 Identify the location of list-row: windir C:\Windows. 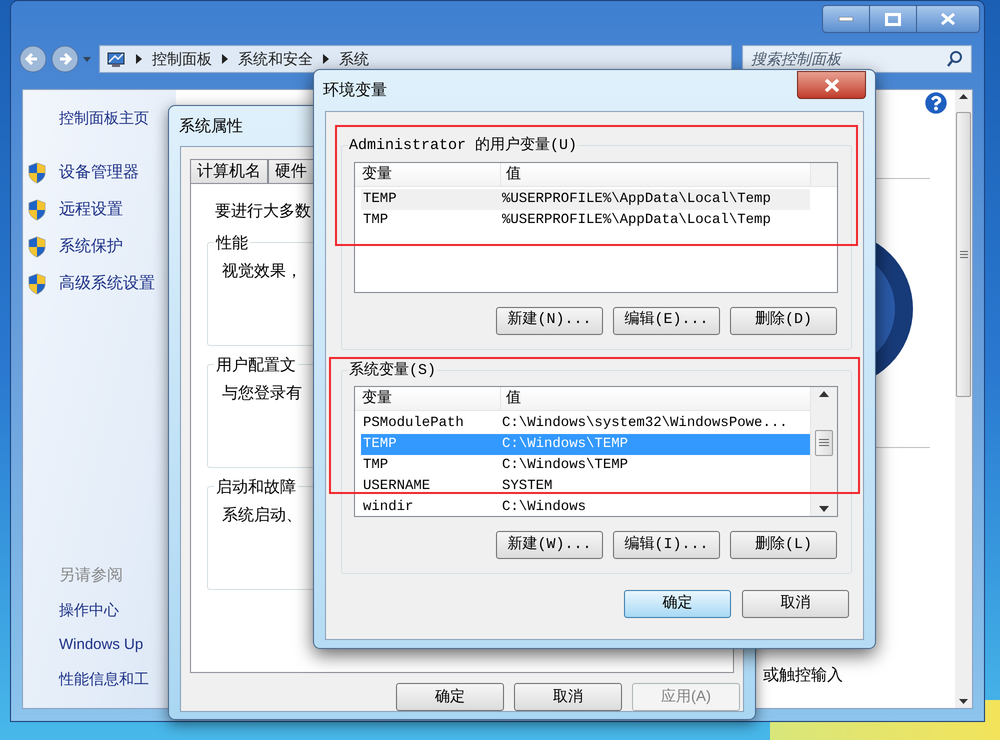
(585, 506).